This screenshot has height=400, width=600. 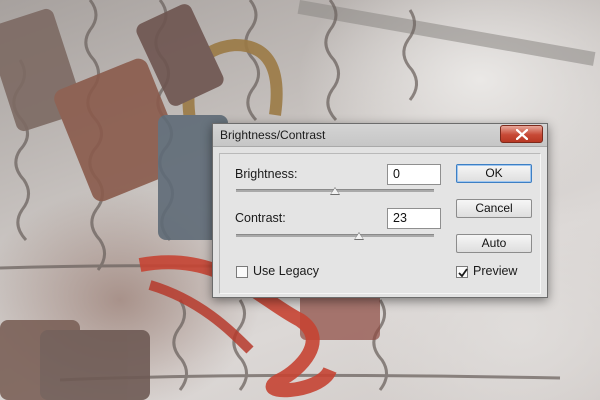 I want to click on ok-button: OK, so click(x=494, y=173).